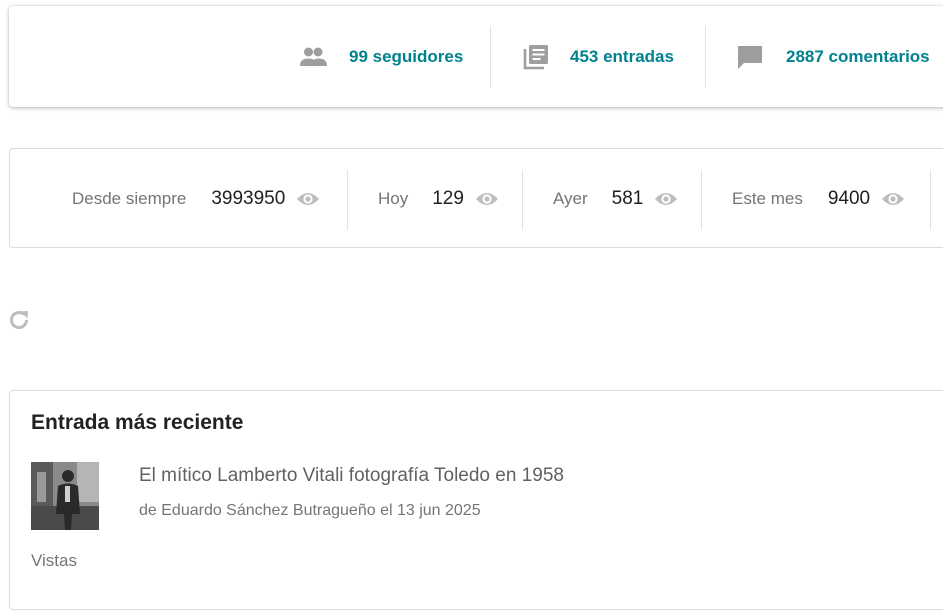 The height and width of the screenshot is (610, 943). What do you see at coordinates (248, 198) in the screenshot?
I see `views-value: 3993950` at bounding box center [248, 198].